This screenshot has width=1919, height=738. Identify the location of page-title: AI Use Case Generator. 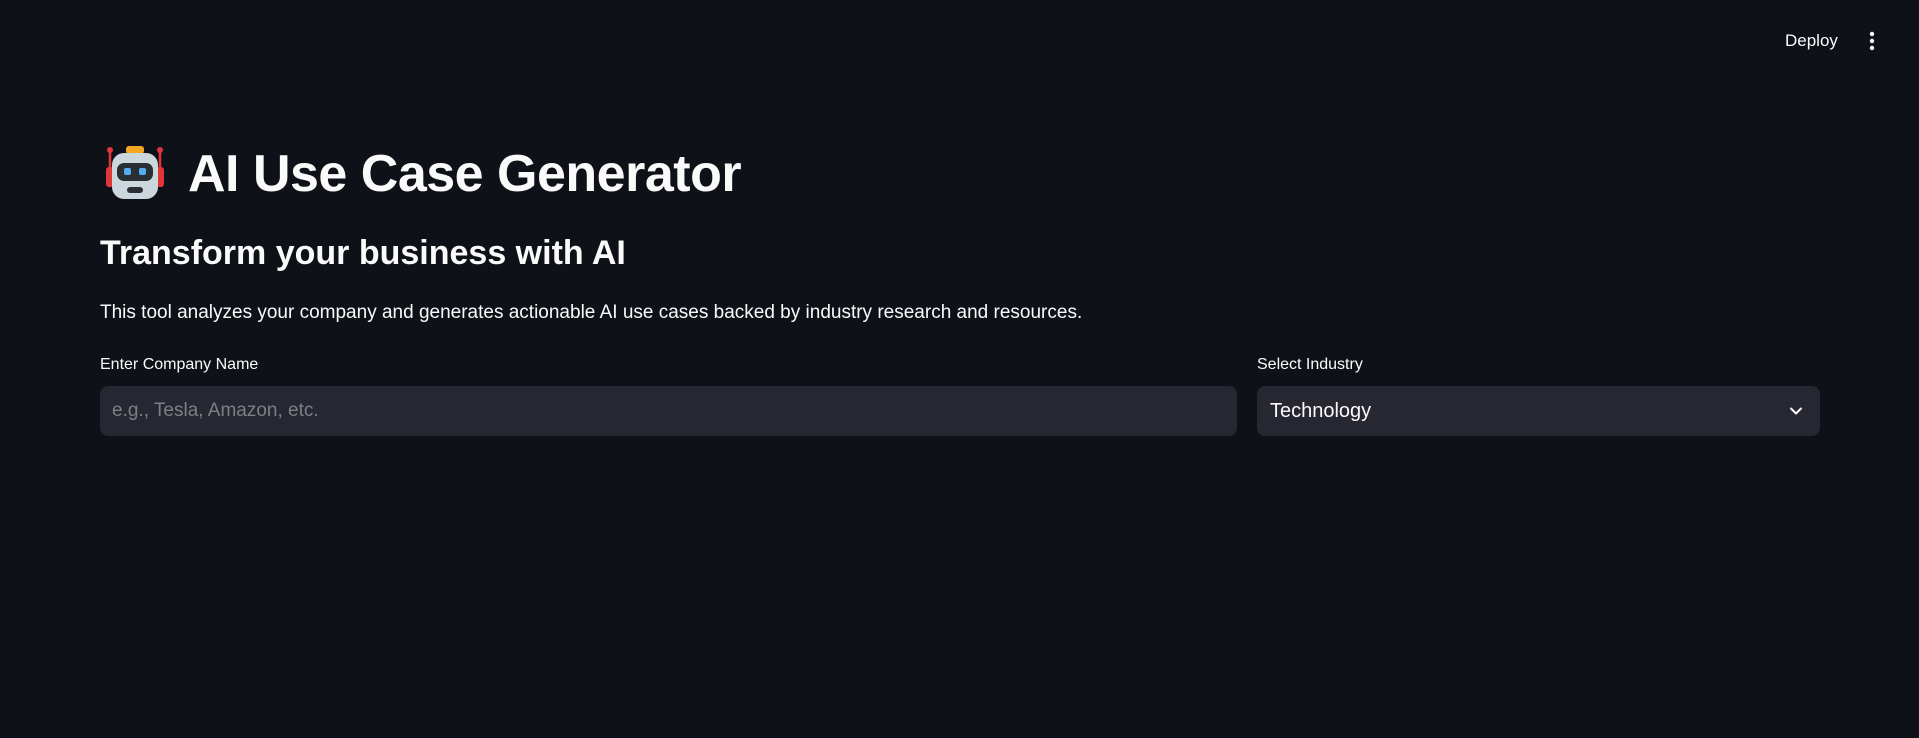
(465, 174).